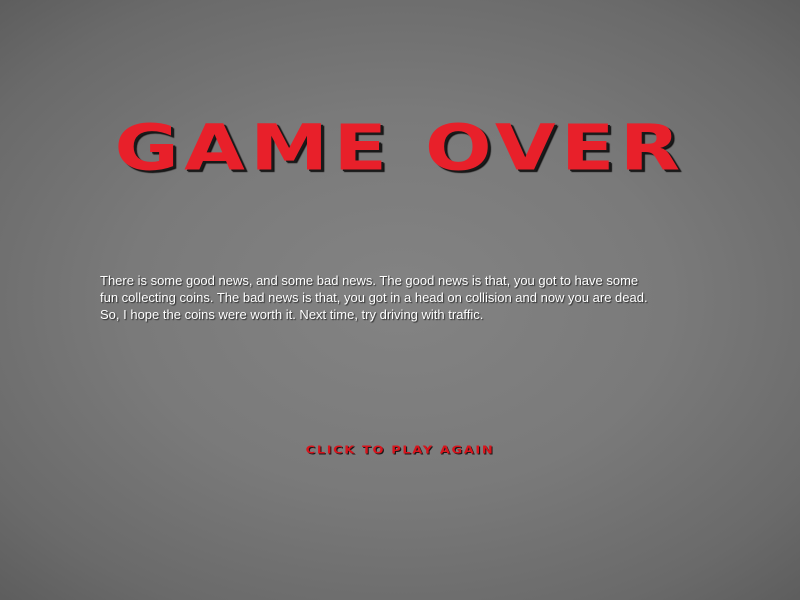  What do you see at coordinates (400, 450) in the screenshot?
I see `play-again-button: CLICK TO PLAY AGAIN` at bounding box center [400, 450].